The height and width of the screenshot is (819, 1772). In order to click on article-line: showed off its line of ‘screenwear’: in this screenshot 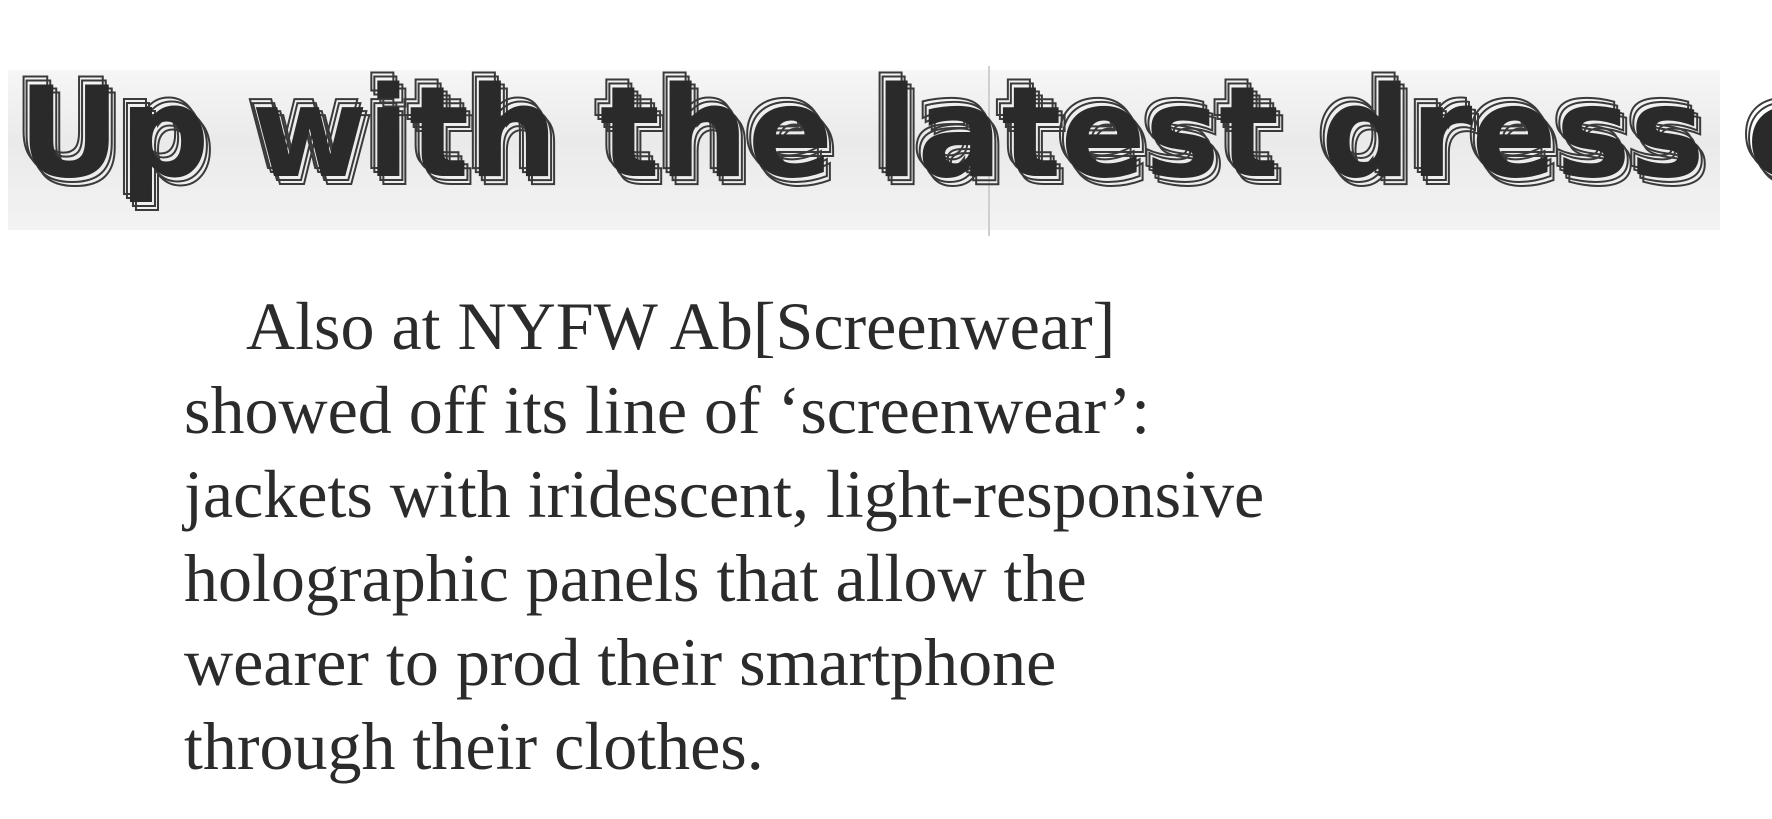, I will do `click(667, 410)`.